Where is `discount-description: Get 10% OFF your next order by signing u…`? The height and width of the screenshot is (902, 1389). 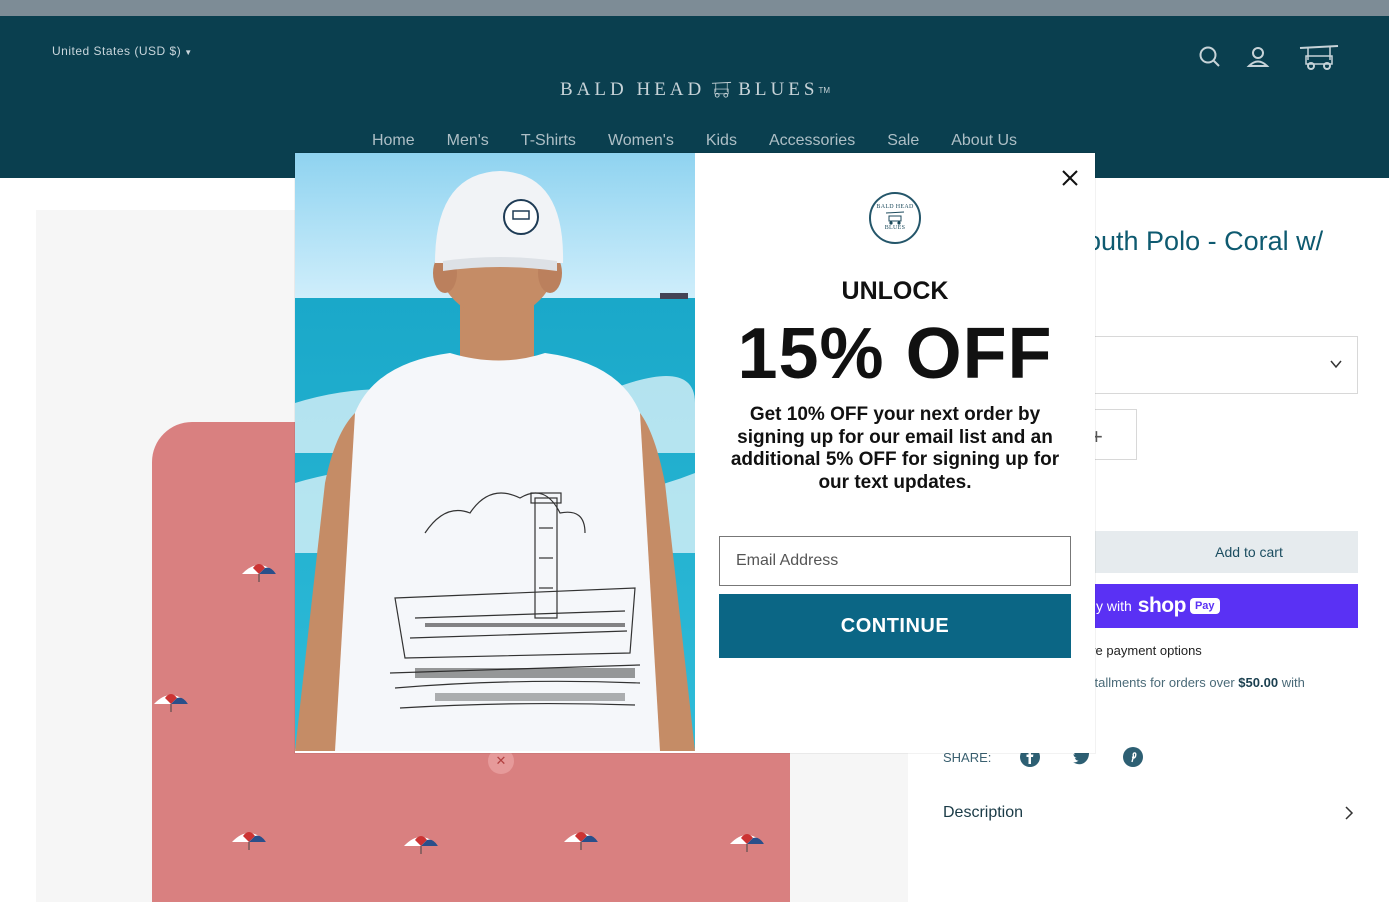
discount-description: Get 10% OFF your next order by signing u… is located at coordinates (895, 448).